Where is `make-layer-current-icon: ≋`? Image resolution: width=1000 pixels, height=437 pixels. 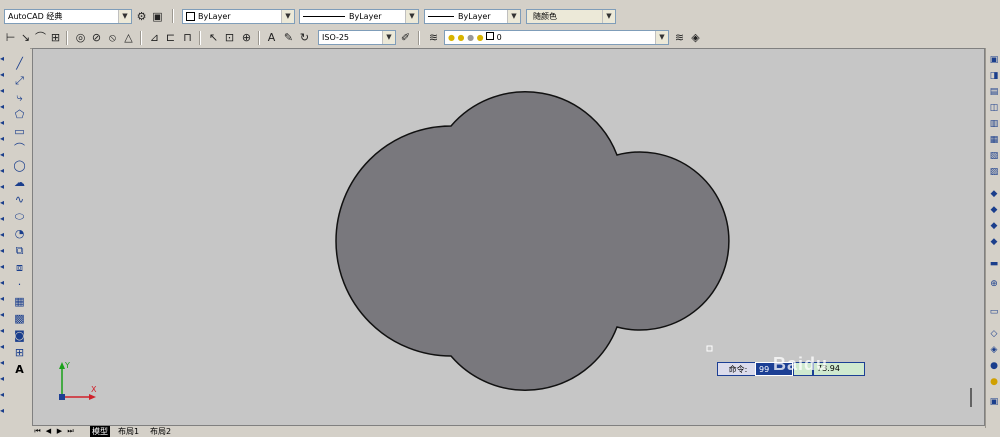 make-layer-current-icon: ≋ is located at coordinates (679, 37).